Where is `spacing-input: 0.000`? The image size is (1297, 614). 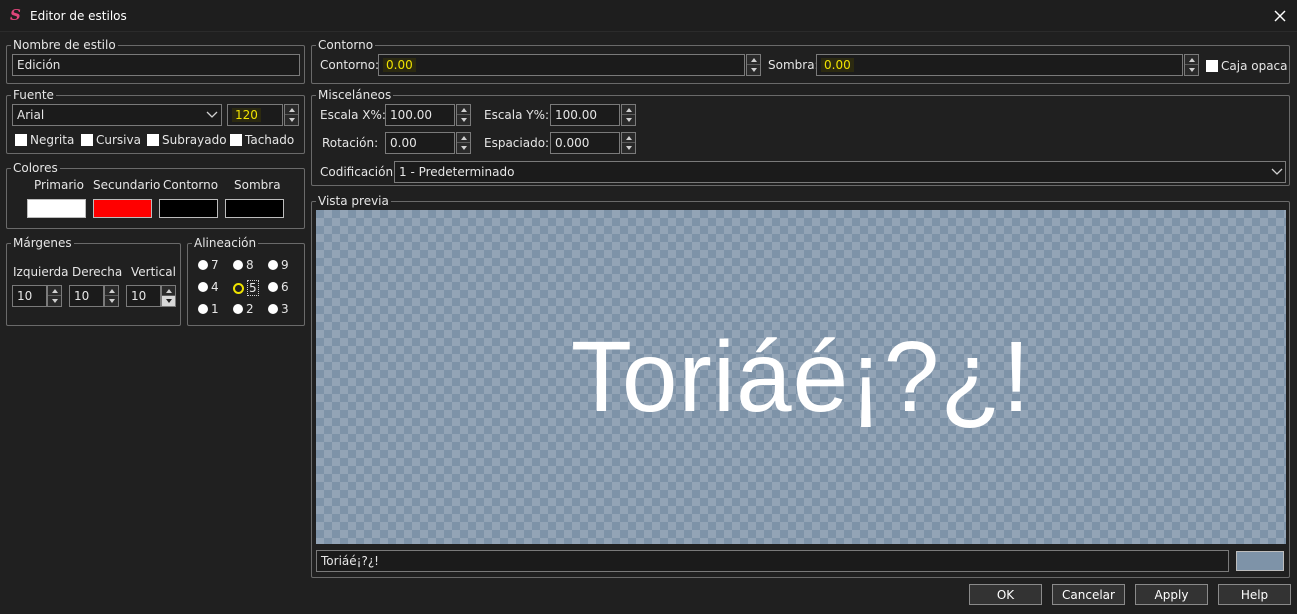
spacing-input: 0.000 is located at coordinates (585, 143).